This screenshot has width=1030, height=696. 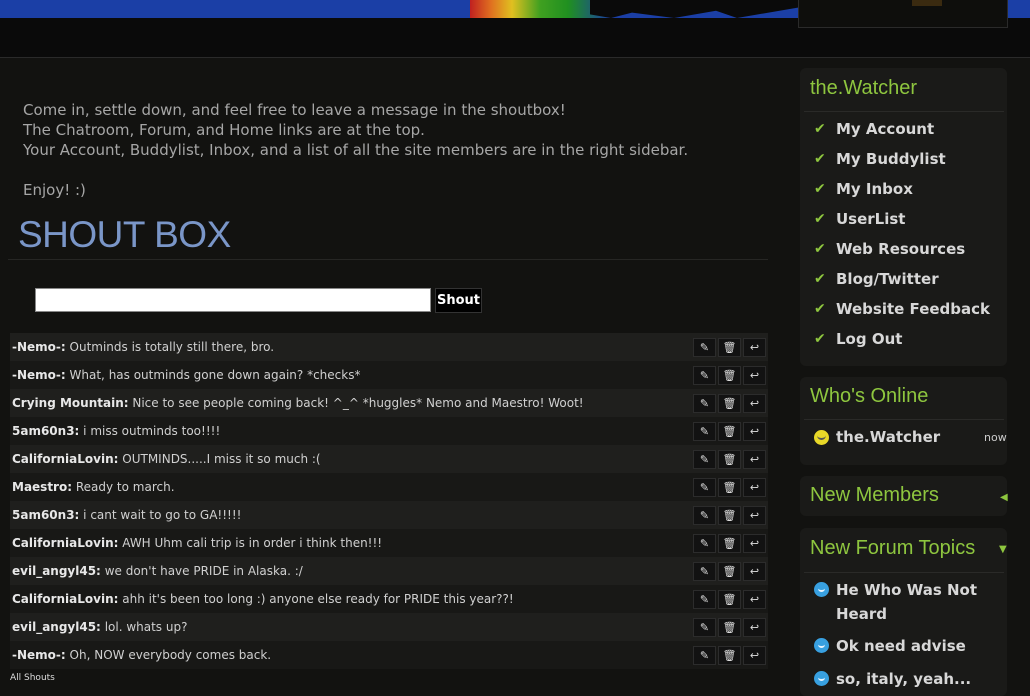 What do you see at coordinates (888, 437) in the screenshot?
I see `online-user-name: the.Watcher` at bounding box center [888, 437].